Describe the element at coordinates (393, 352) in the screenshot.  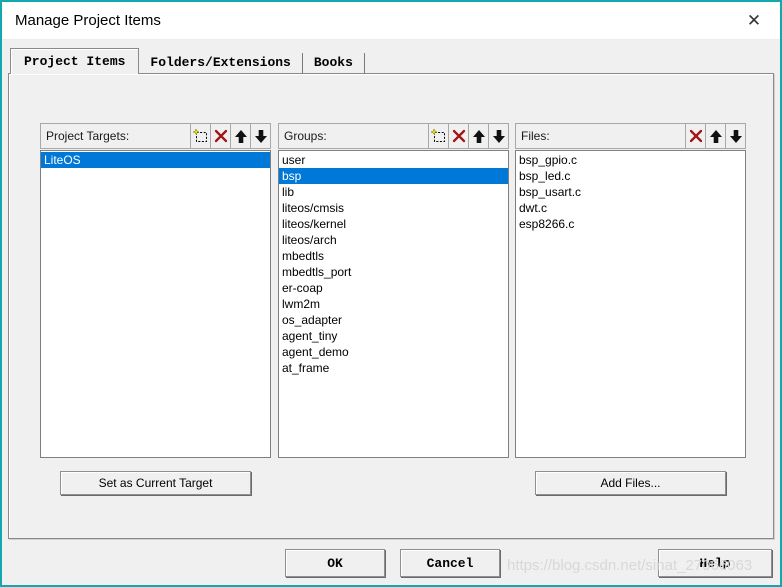
I see `group-list-item: agent_demo` at that location.